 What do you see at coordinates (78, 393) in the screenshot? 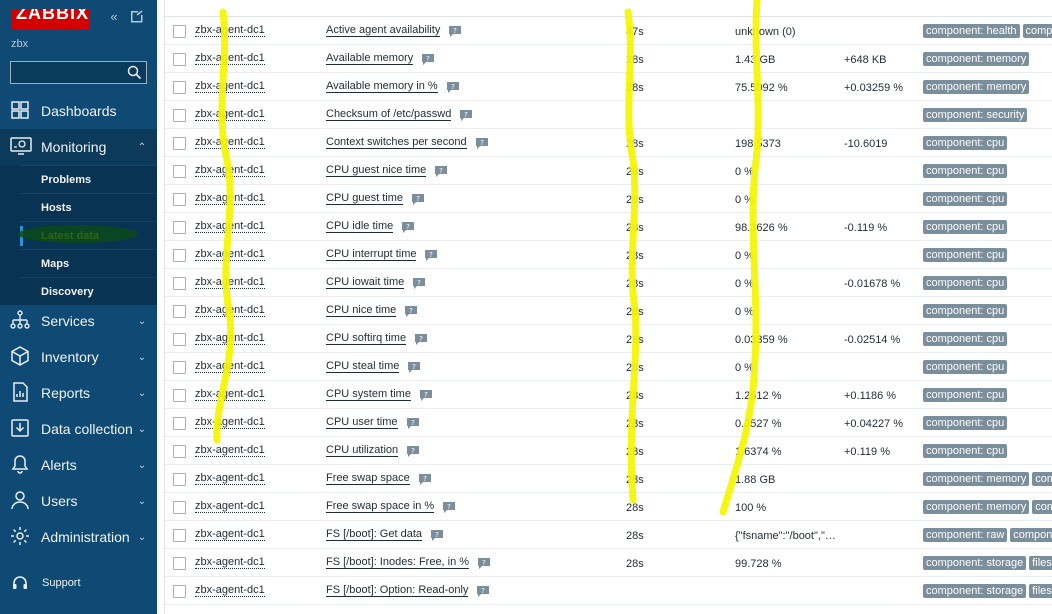
I see `nav-reports: Reports ⌄` at bounding box center [78, 393].